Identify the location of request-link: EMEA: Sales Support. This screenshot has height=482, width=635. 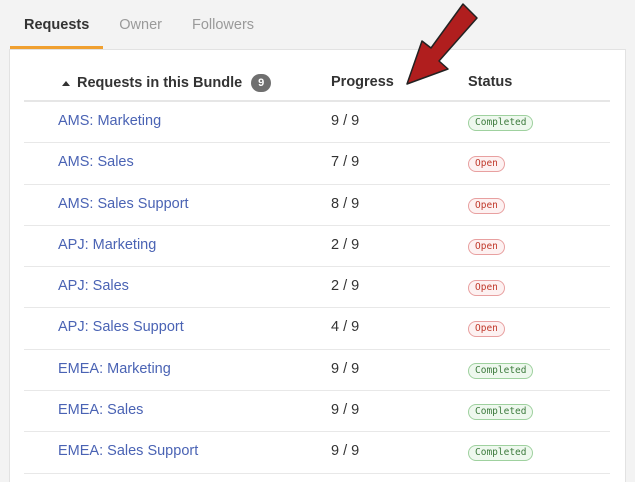
(128, 451).